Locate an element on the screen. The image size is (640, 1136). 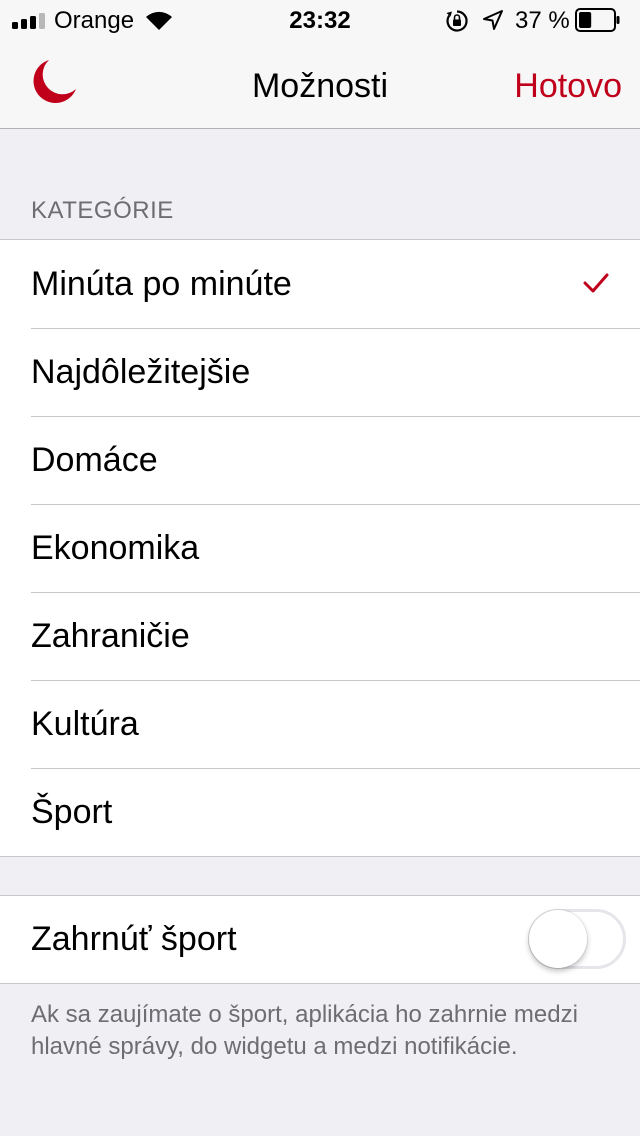
category-row-ekonomika: Ekonomika is located at coordinates (320, 548).